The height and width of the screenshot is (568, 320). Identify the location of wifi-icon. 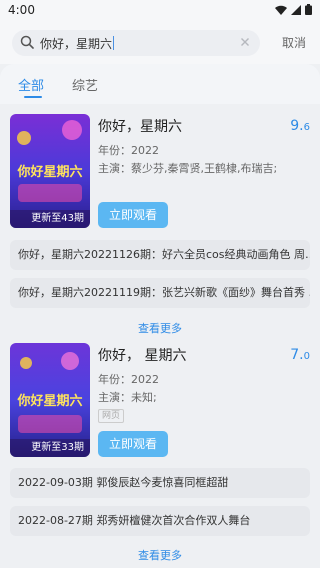
(281, 10).